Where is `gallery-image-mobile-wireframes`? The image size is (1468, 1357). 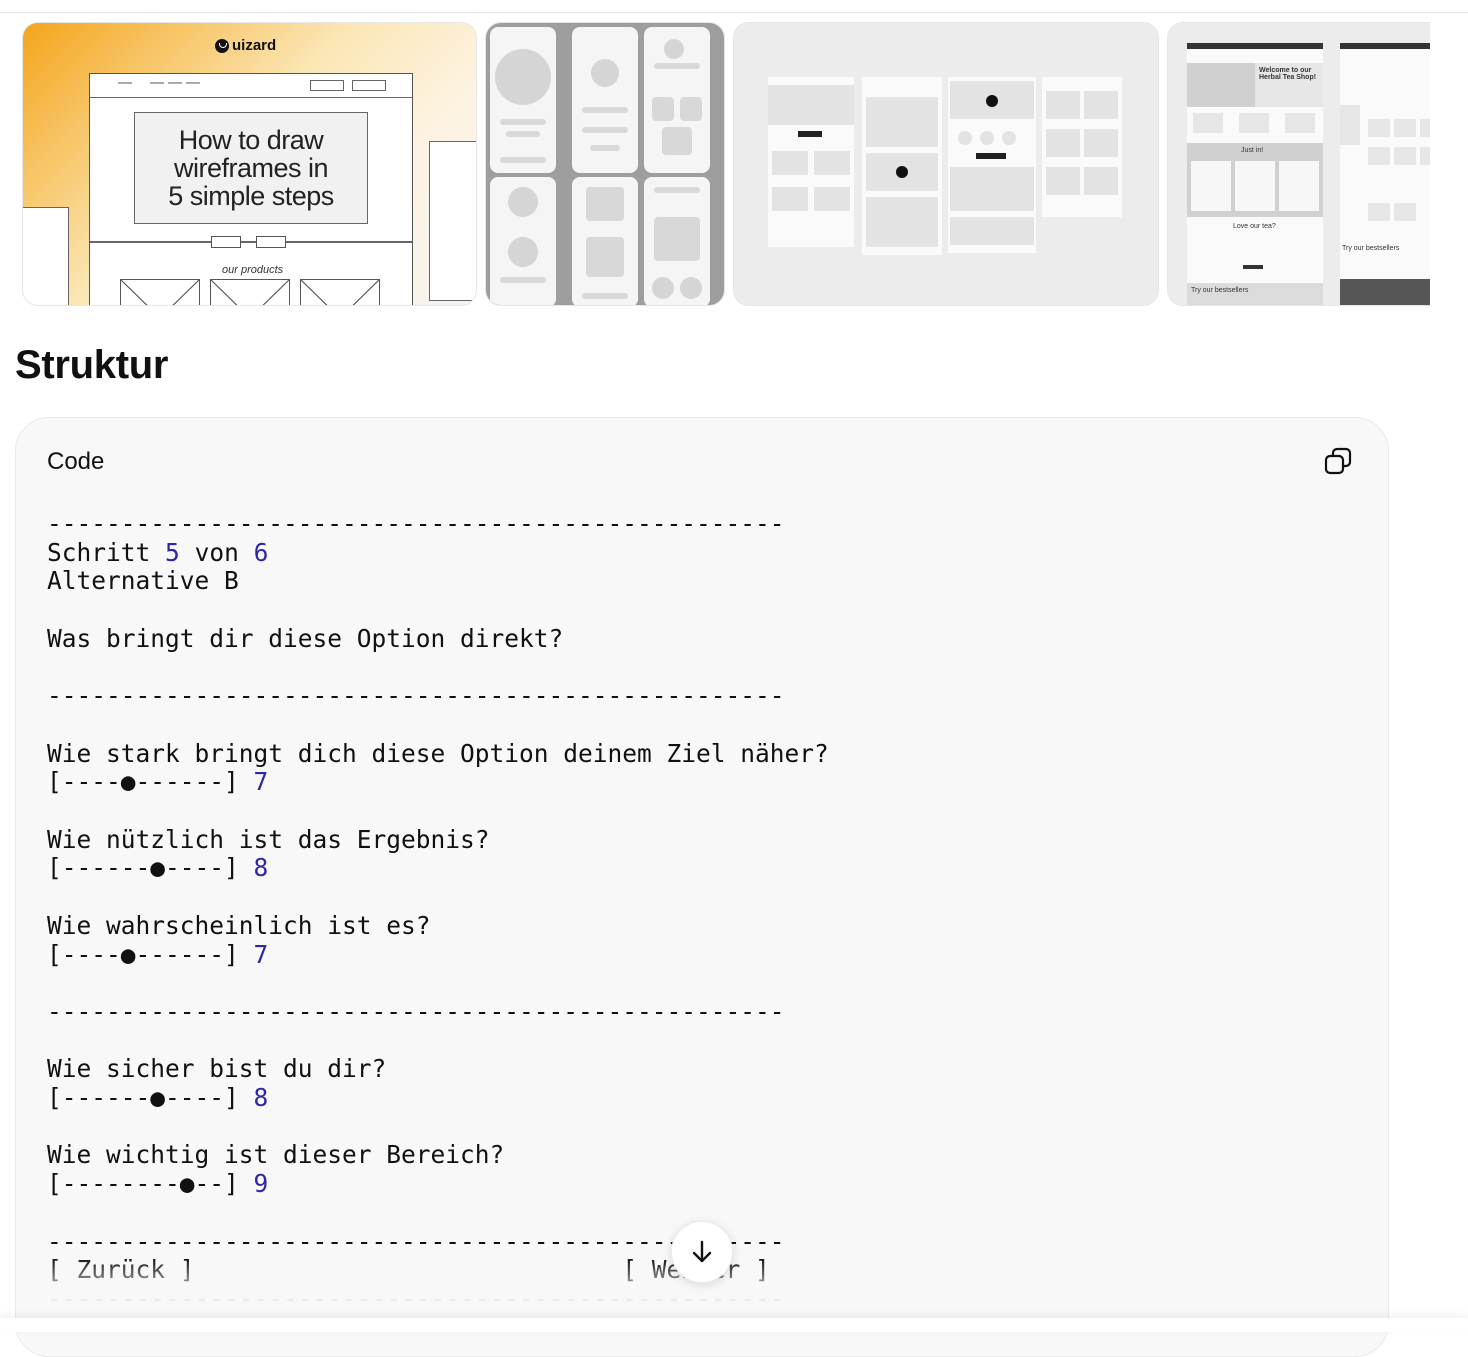 gallery-image-mobile-wireframes is located at coordinates (605, 164).